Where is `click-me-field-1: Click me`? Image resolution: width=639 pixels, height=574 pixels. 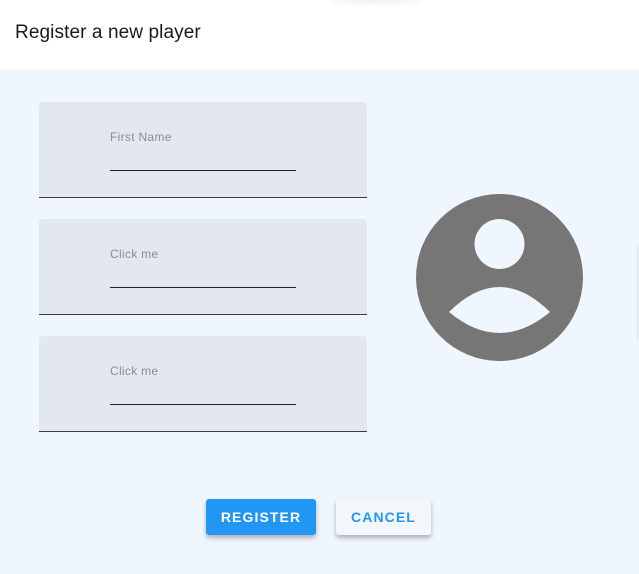 click-me-field-1: Click me is located at coordinates (203, 267).